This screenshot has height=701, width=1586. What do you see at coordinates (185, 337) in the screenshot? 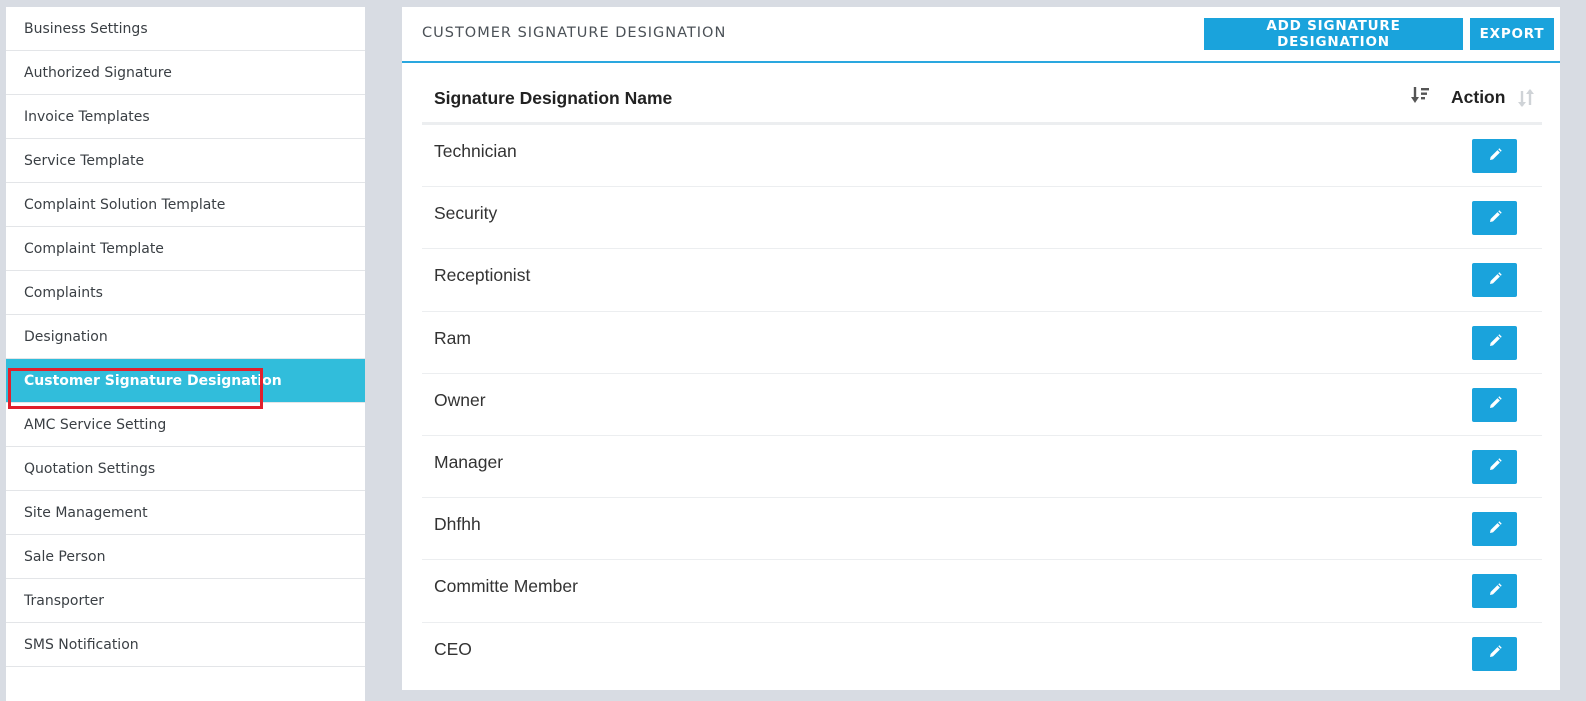
I see `sidebar-item-designation: Designation` at bounding box center [185, 337].